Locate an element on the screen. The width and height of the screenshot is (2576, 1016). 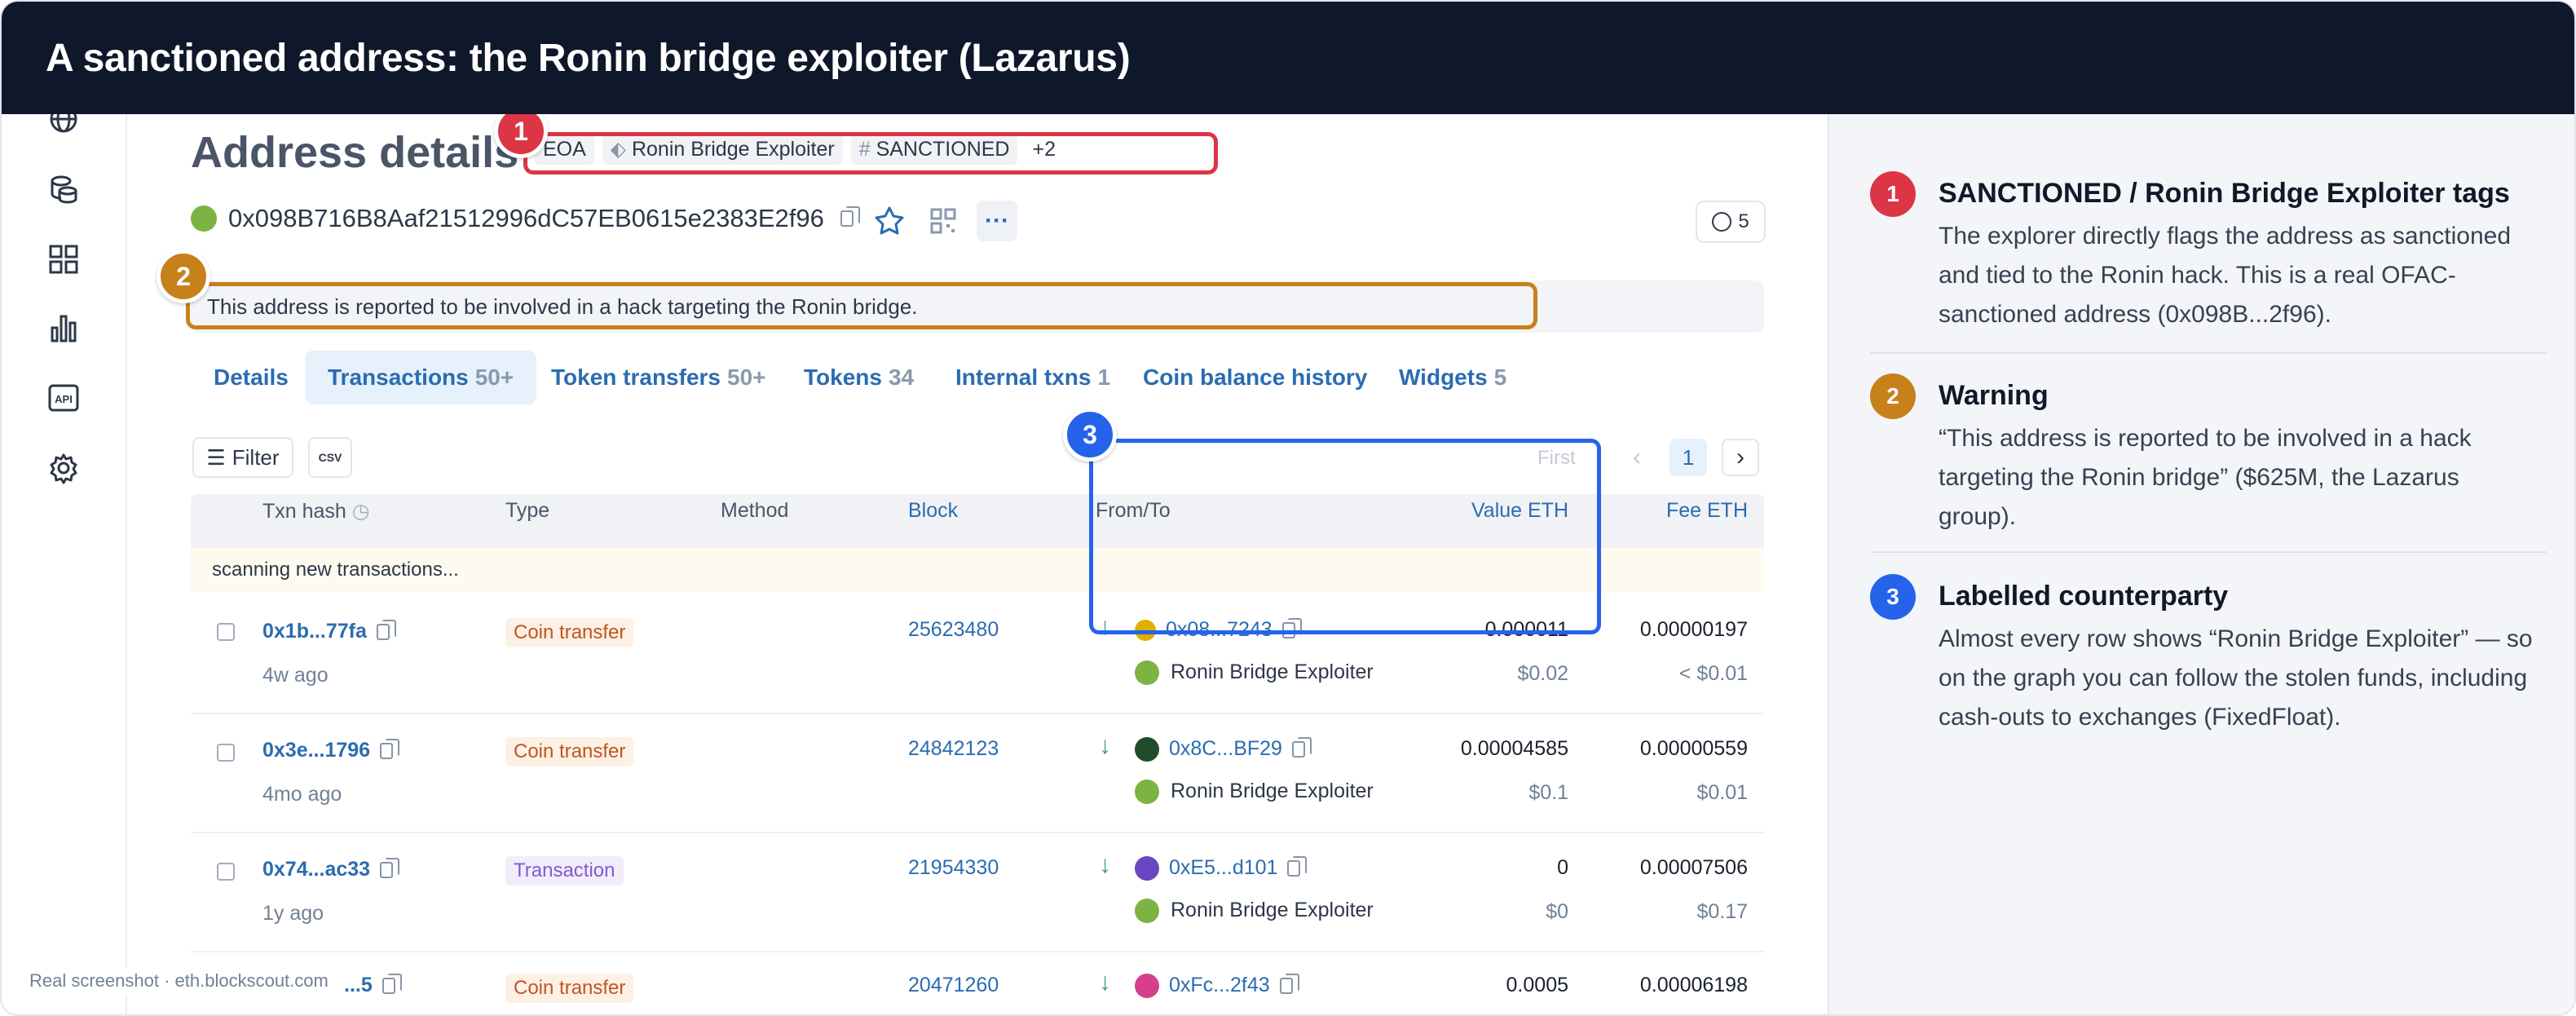
block-link: 24842123 is located at coordinates (953, 749).